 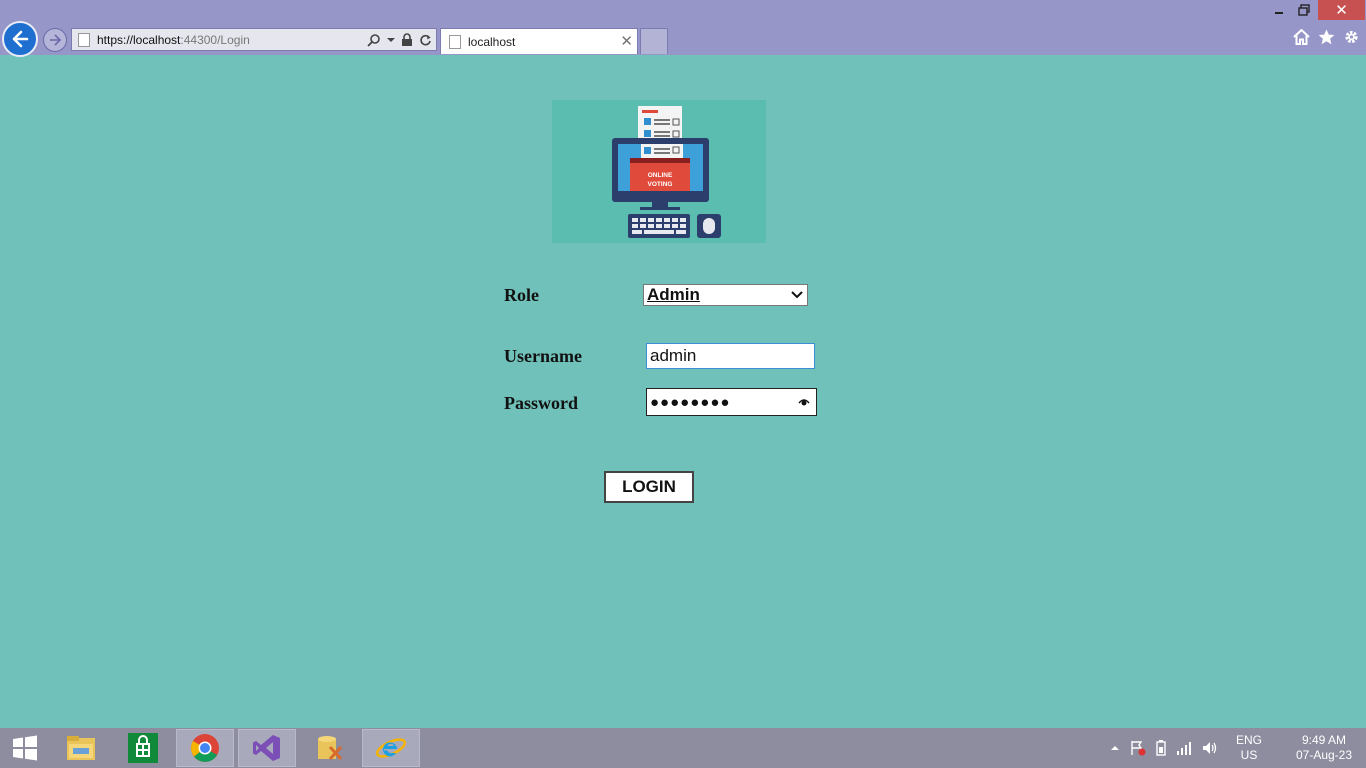 I want to click on username-input, so click(x=730, y=356).